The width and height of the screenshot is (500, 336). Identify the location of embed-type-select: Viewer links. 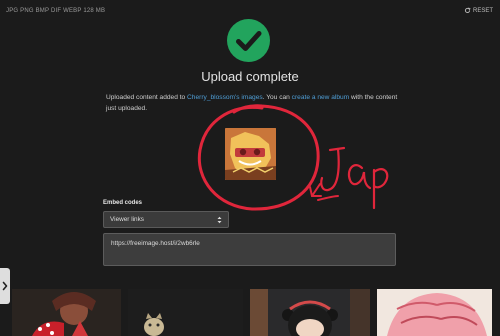
(166, 219).